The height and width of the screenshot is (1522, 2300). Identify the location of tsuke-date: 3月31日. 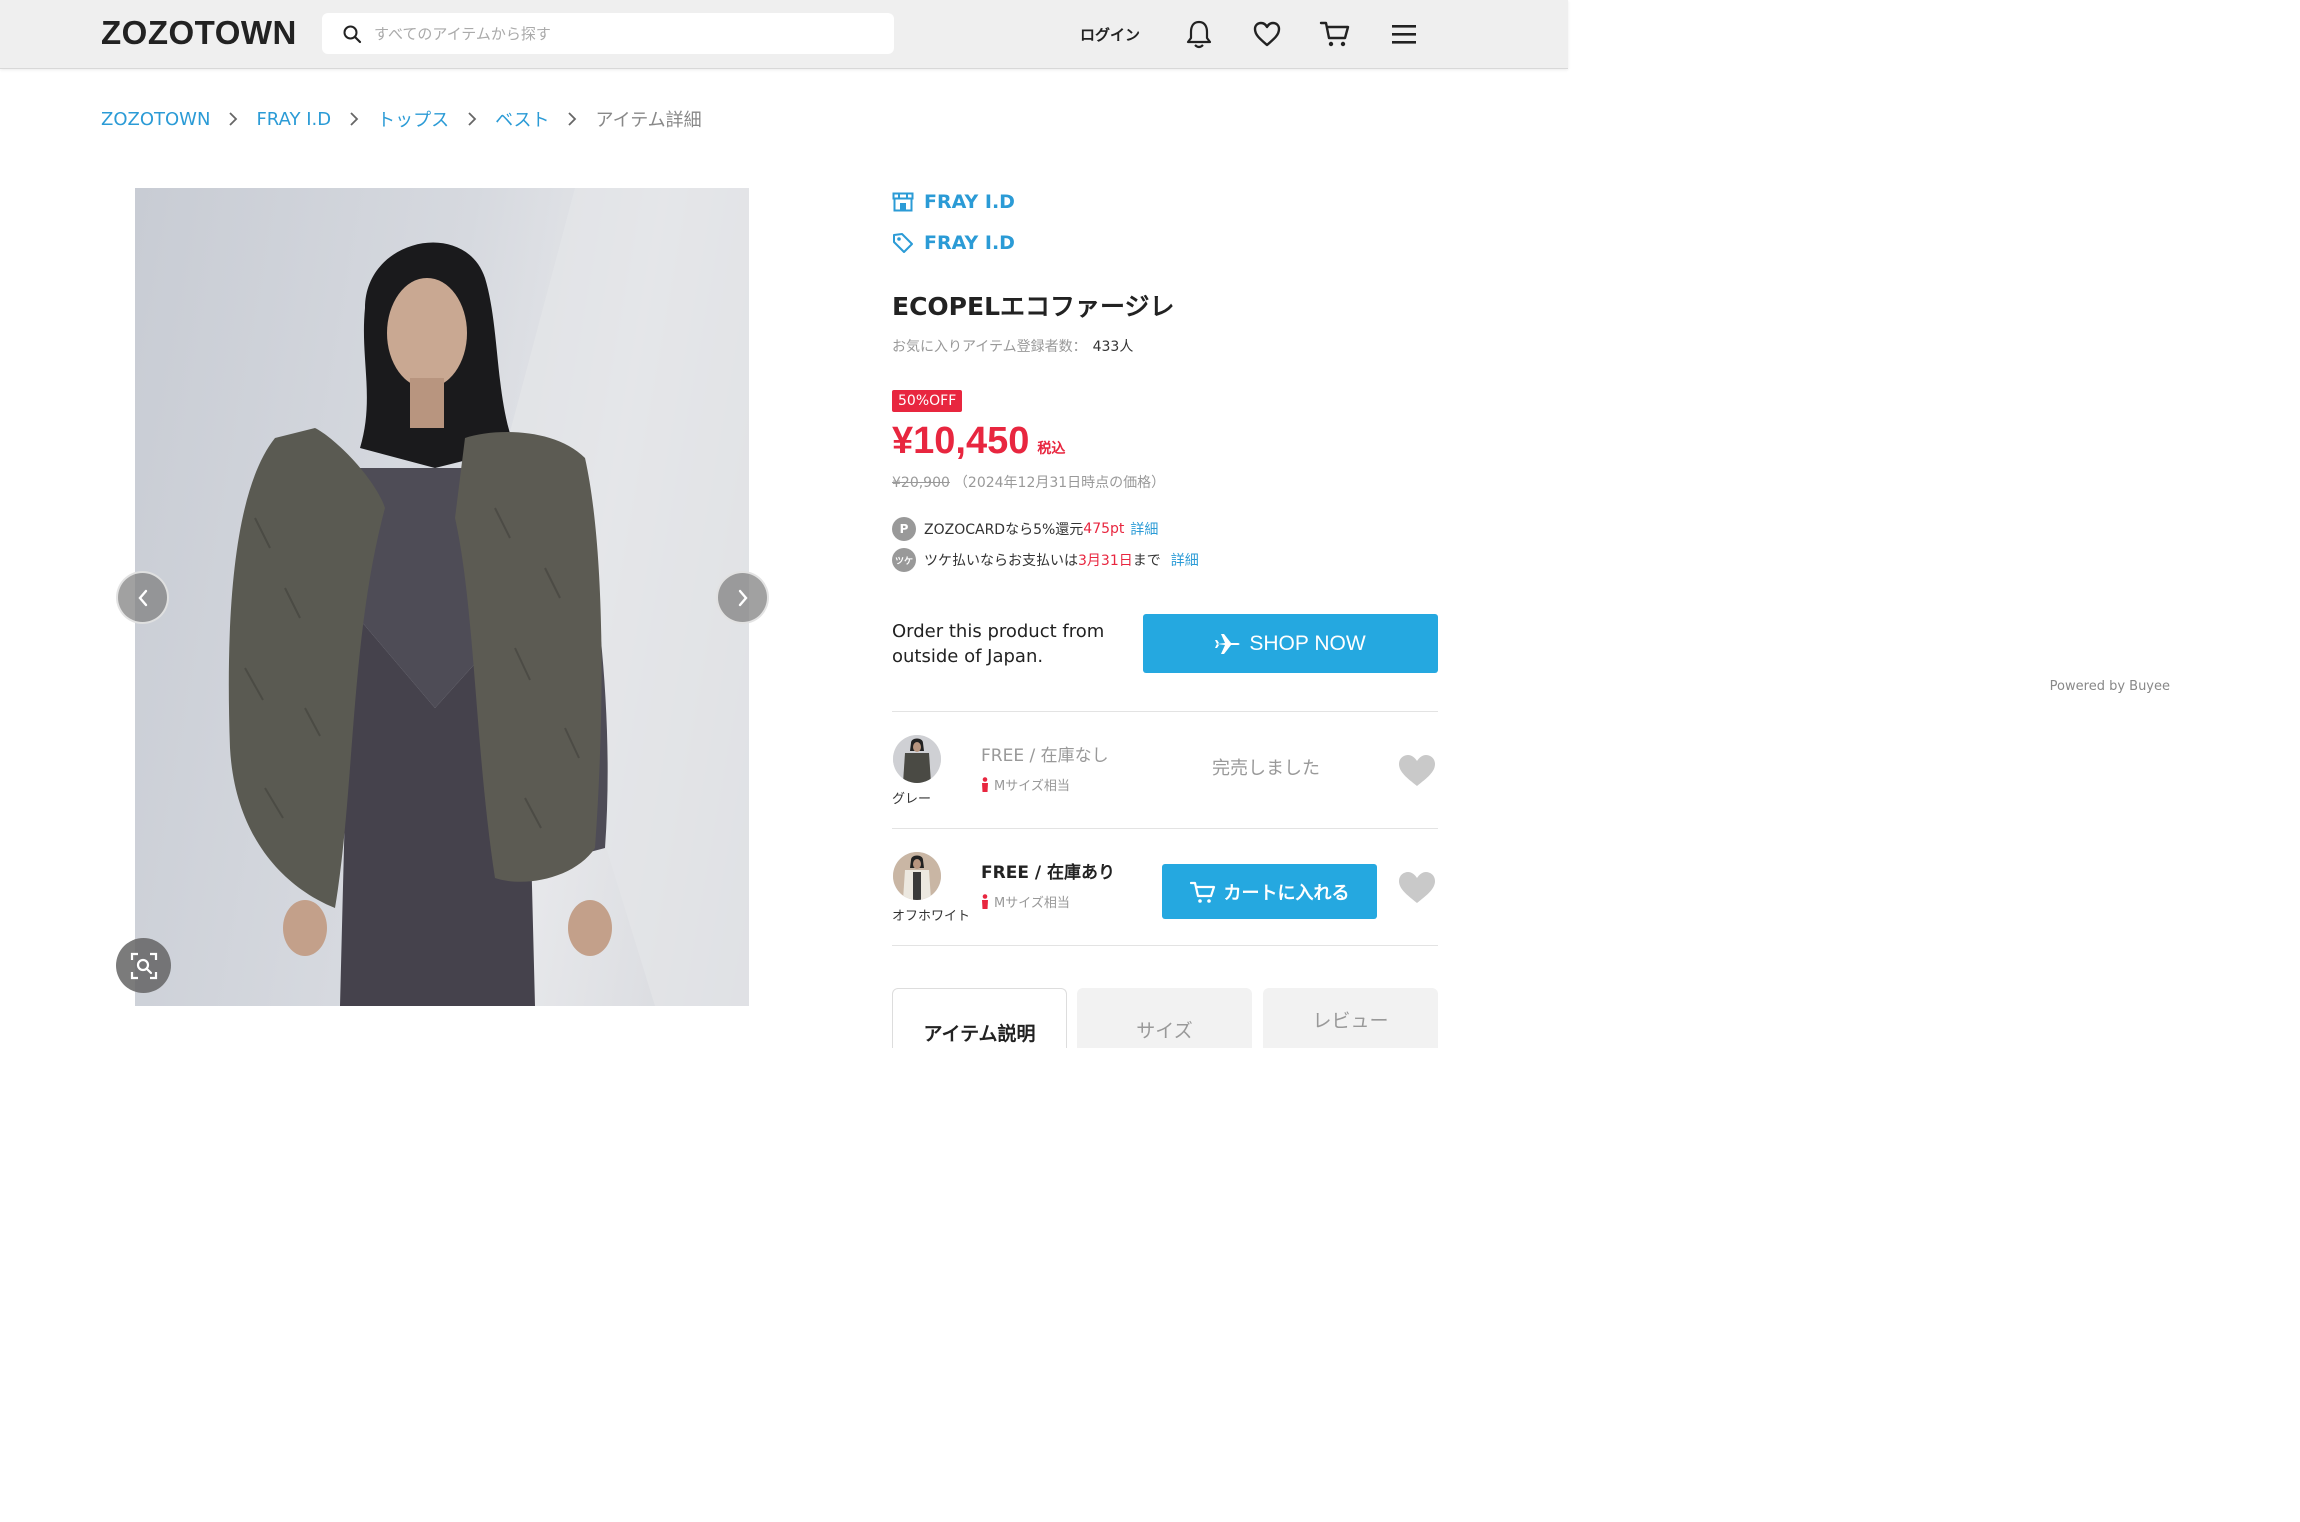
(1105, 561).